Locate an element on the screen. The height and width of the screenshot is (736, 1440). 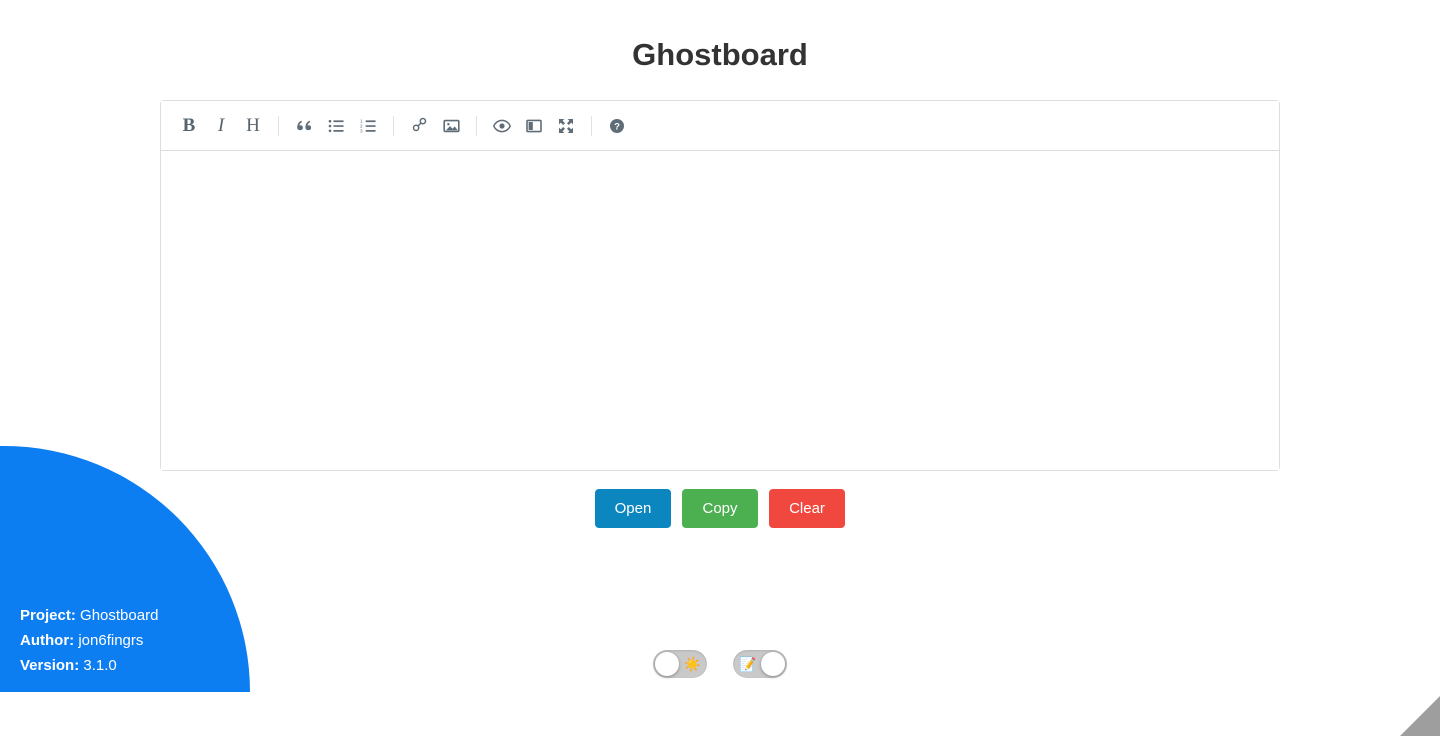
editor-mode-toggle-knob is located at coordinates (773, 664).